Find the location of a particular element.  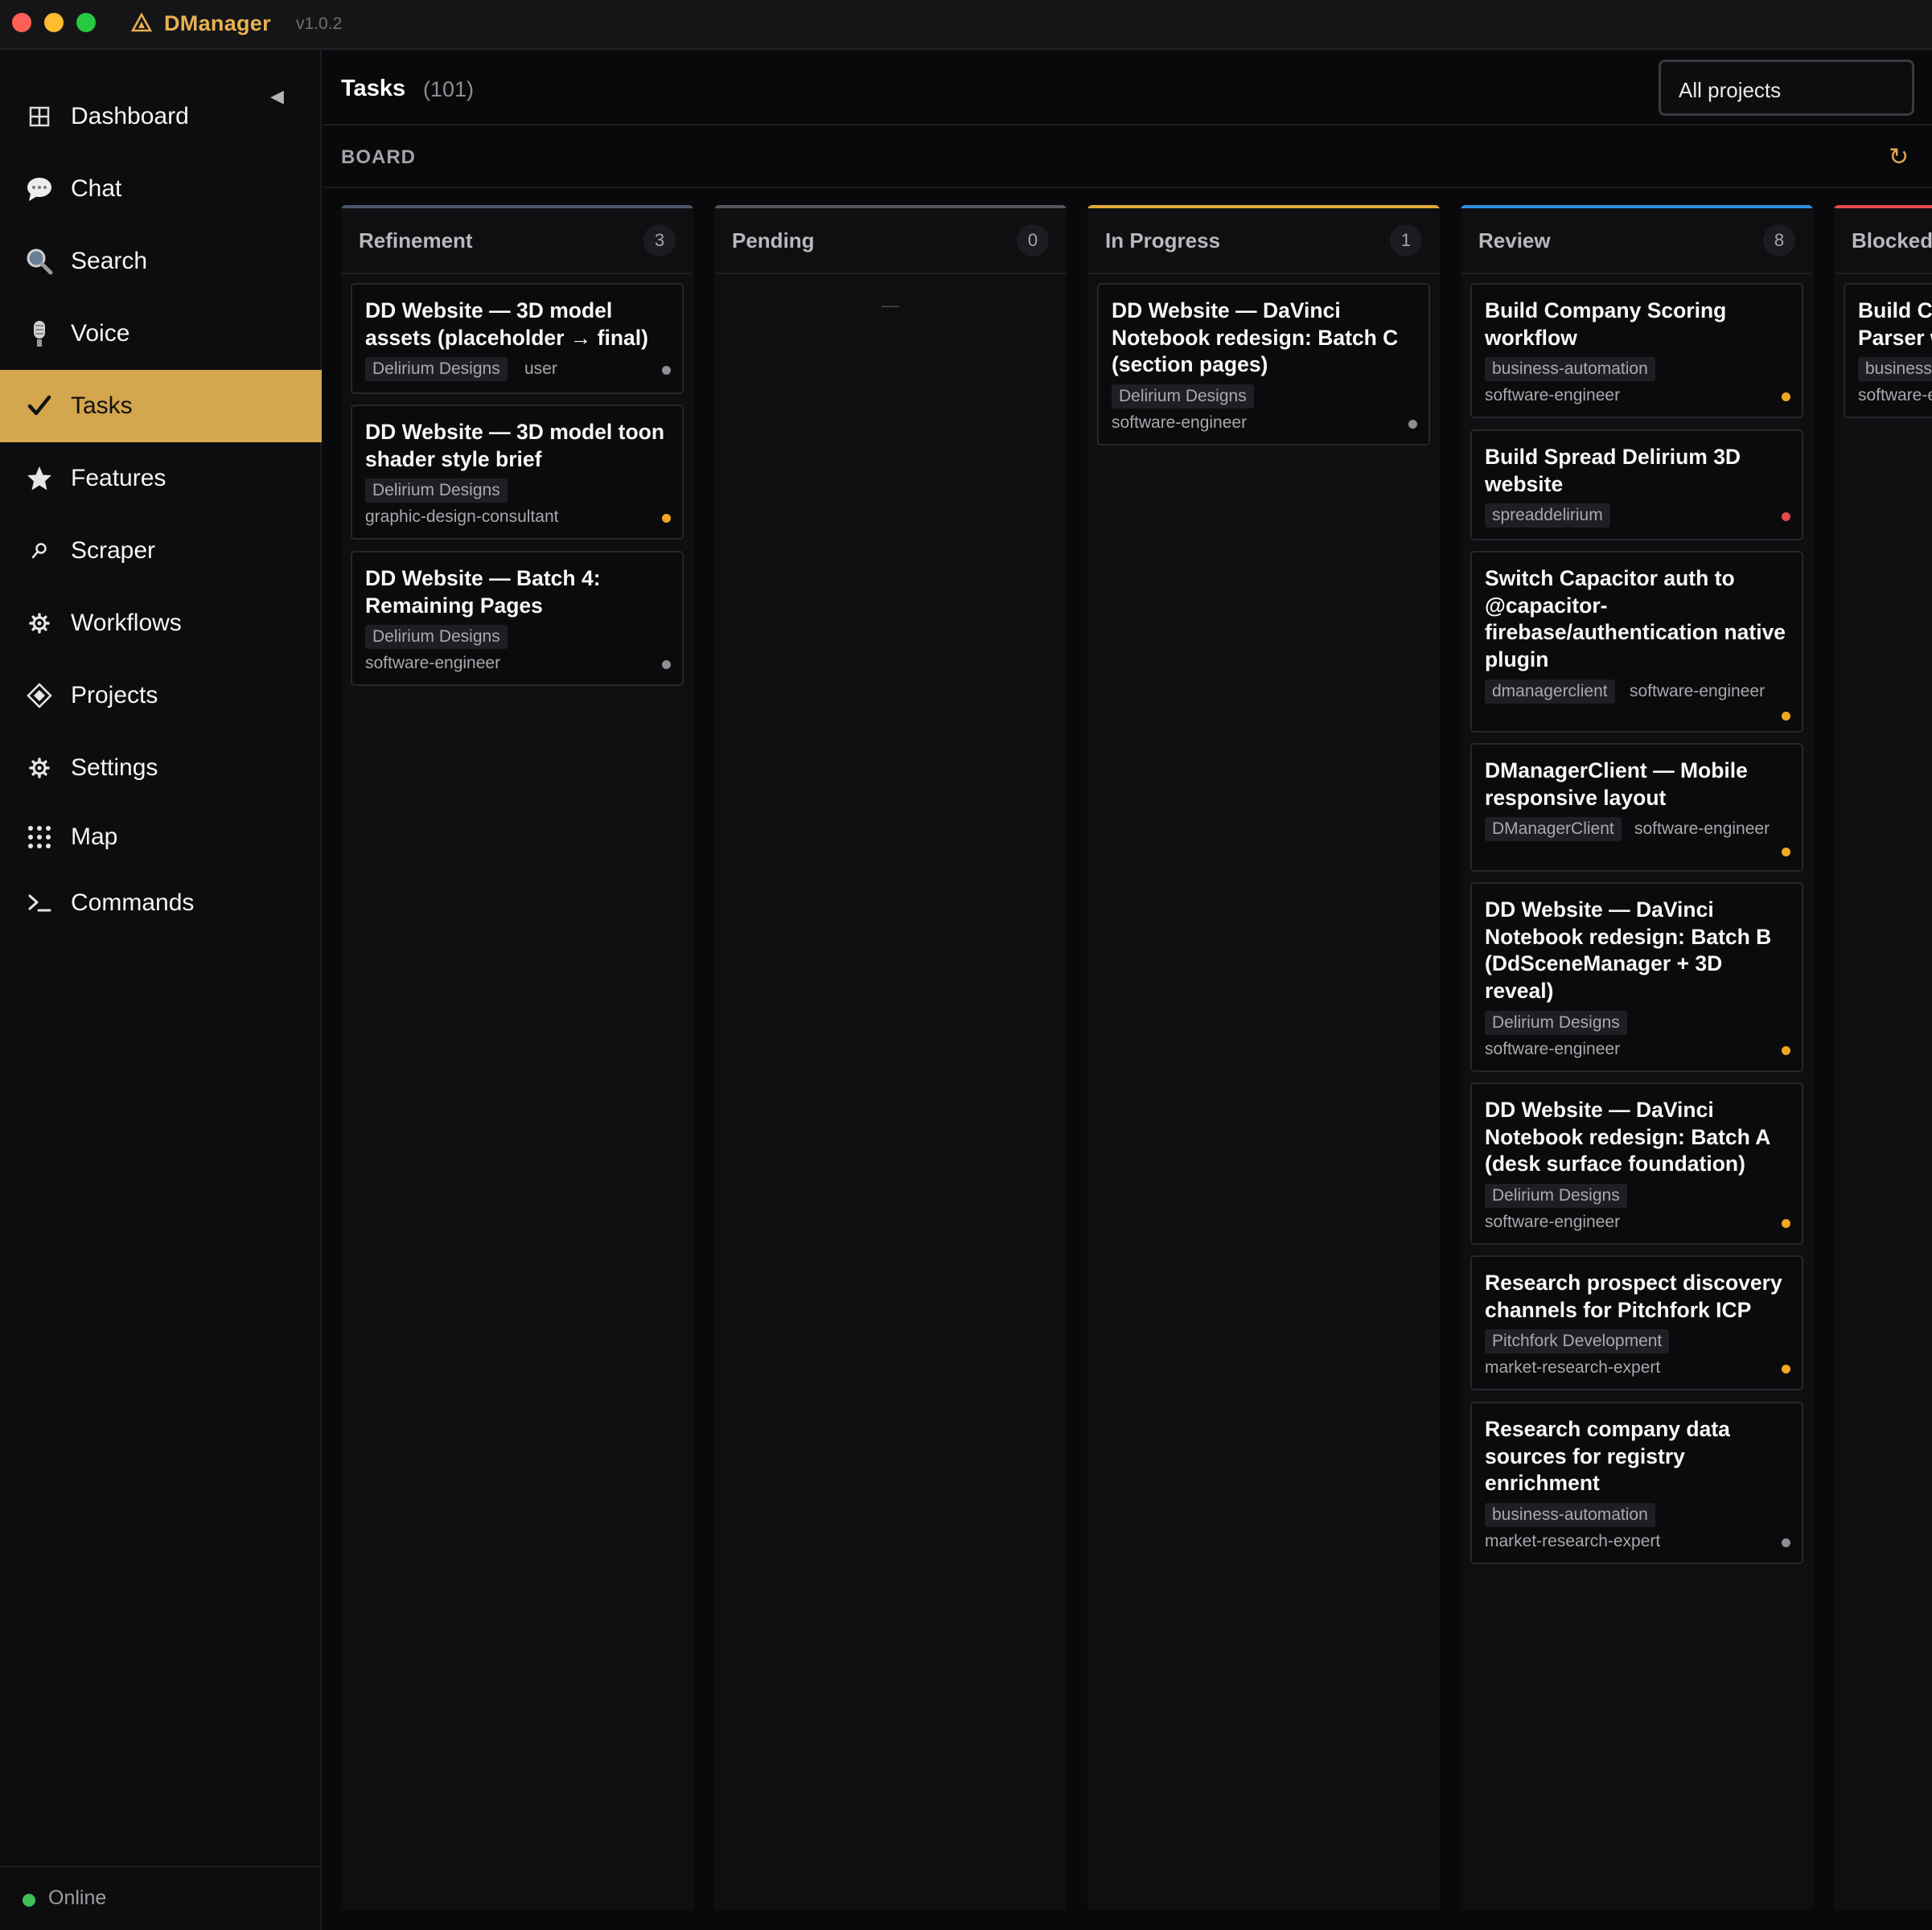

sidebar-item-map: Map is located at coordinates (161, 837).